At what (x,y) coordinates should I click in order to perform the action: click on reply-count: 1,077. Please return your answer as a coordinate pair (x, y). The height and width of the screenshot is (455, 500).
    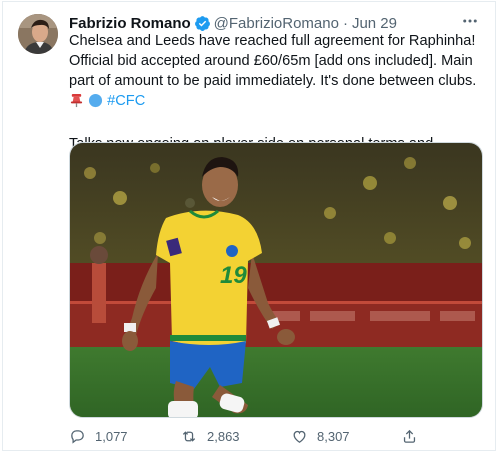
    Looking at the image, I should click on (111, 436).